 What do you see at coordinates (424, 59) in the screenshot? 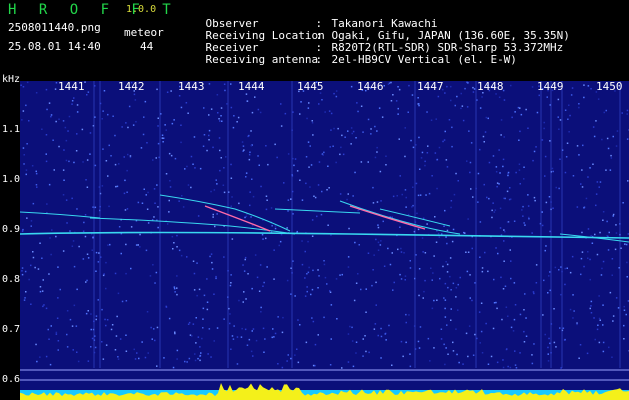
I see `antenna-value: 2el-HB9CV Vertical (el. E-W)` at bounding box center [424, 59].